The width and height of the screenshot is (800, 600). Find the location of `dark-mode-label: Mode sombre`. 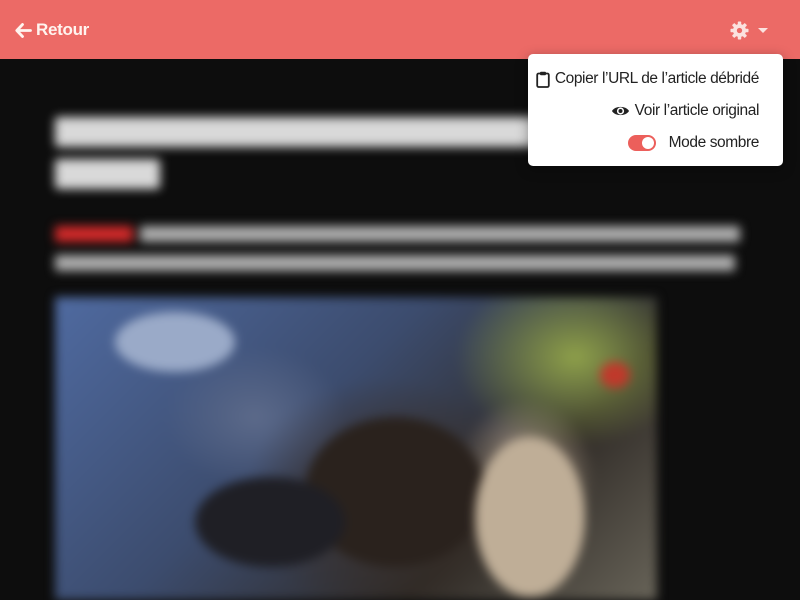

dark-mode-label: Mode sombre is located at coordinates (714, 142).